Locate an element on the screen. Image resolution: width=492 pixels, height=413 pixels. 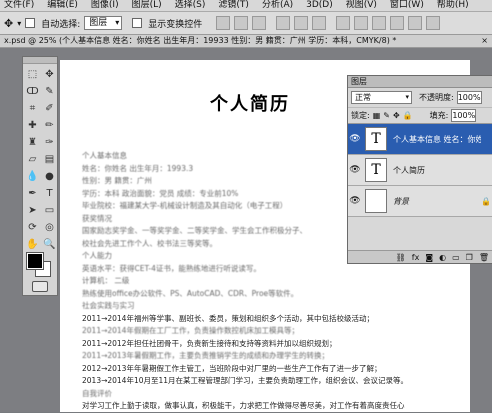
lock-row: 锁定: ▦ ✎ ✥ 🔒 填充: 100% is located at coordinates (420, 116).